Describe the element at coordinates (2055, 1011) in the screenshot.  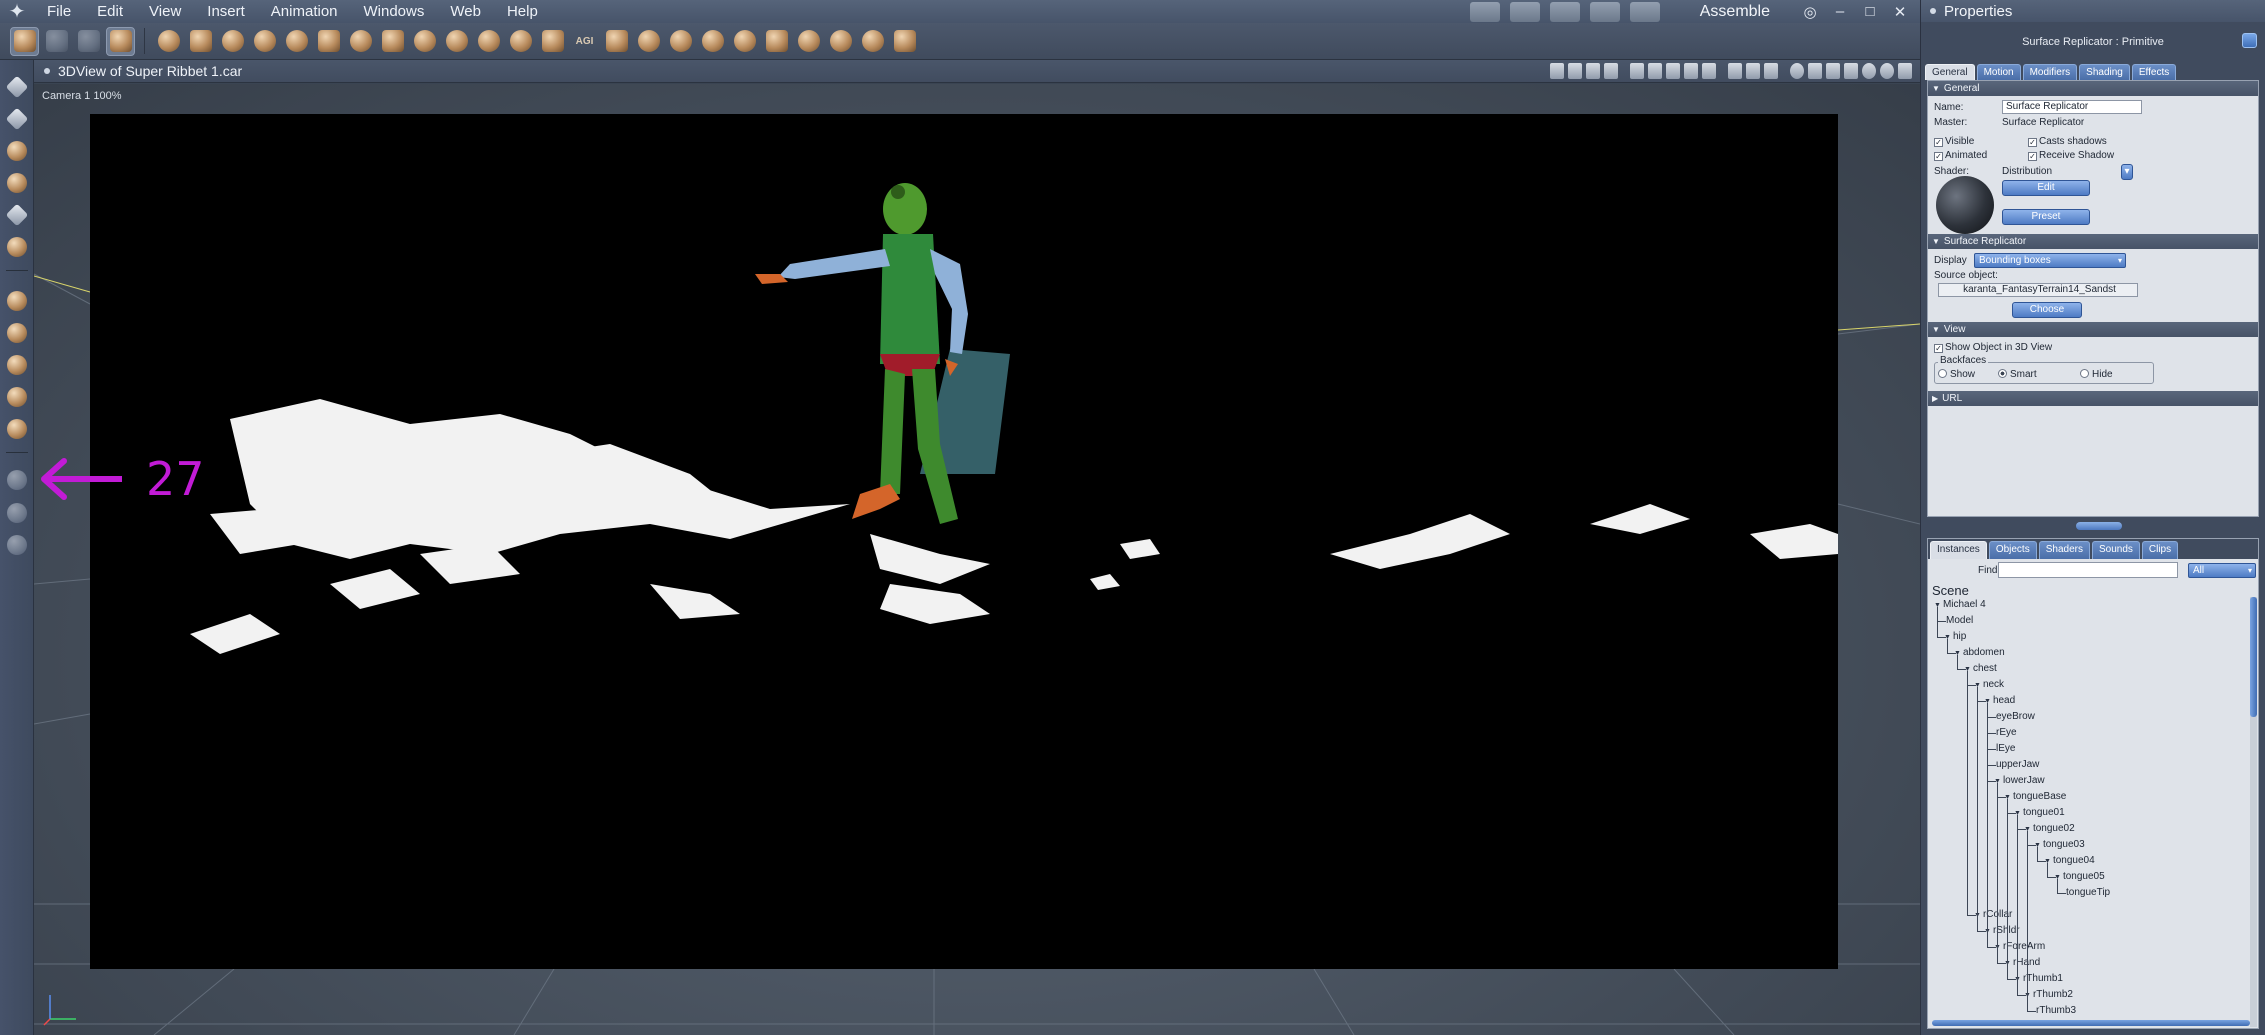
I see `tree-node: rThumb3` at that location.